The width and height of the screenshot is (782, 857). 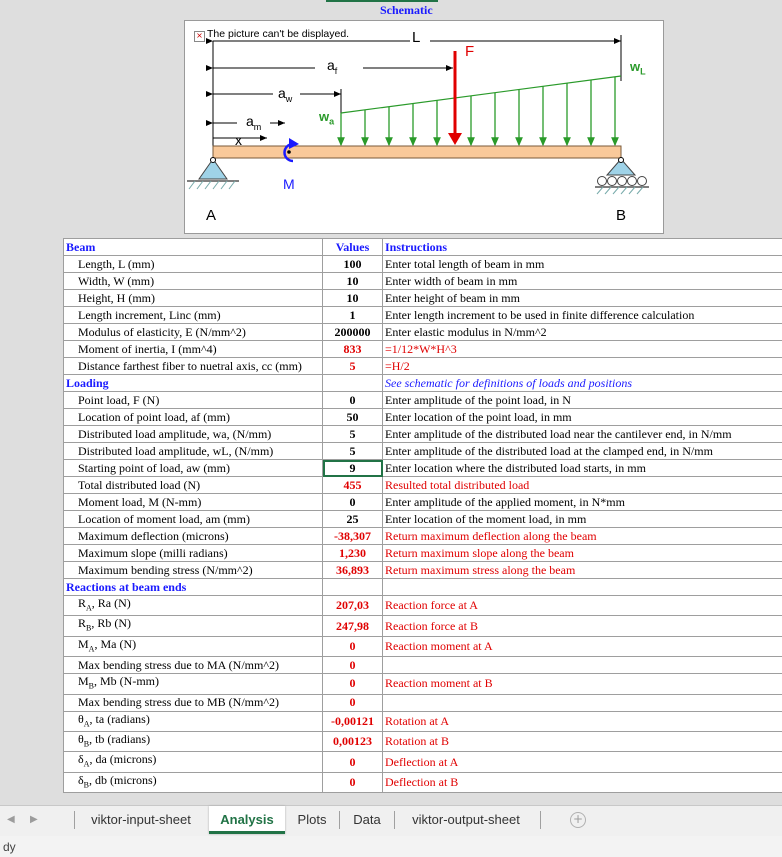 What do you see at coordinates (193, 519) in the screenshot?
I see `param-name: Location of moment load, am (mm)` at bounding box center [193, 519].